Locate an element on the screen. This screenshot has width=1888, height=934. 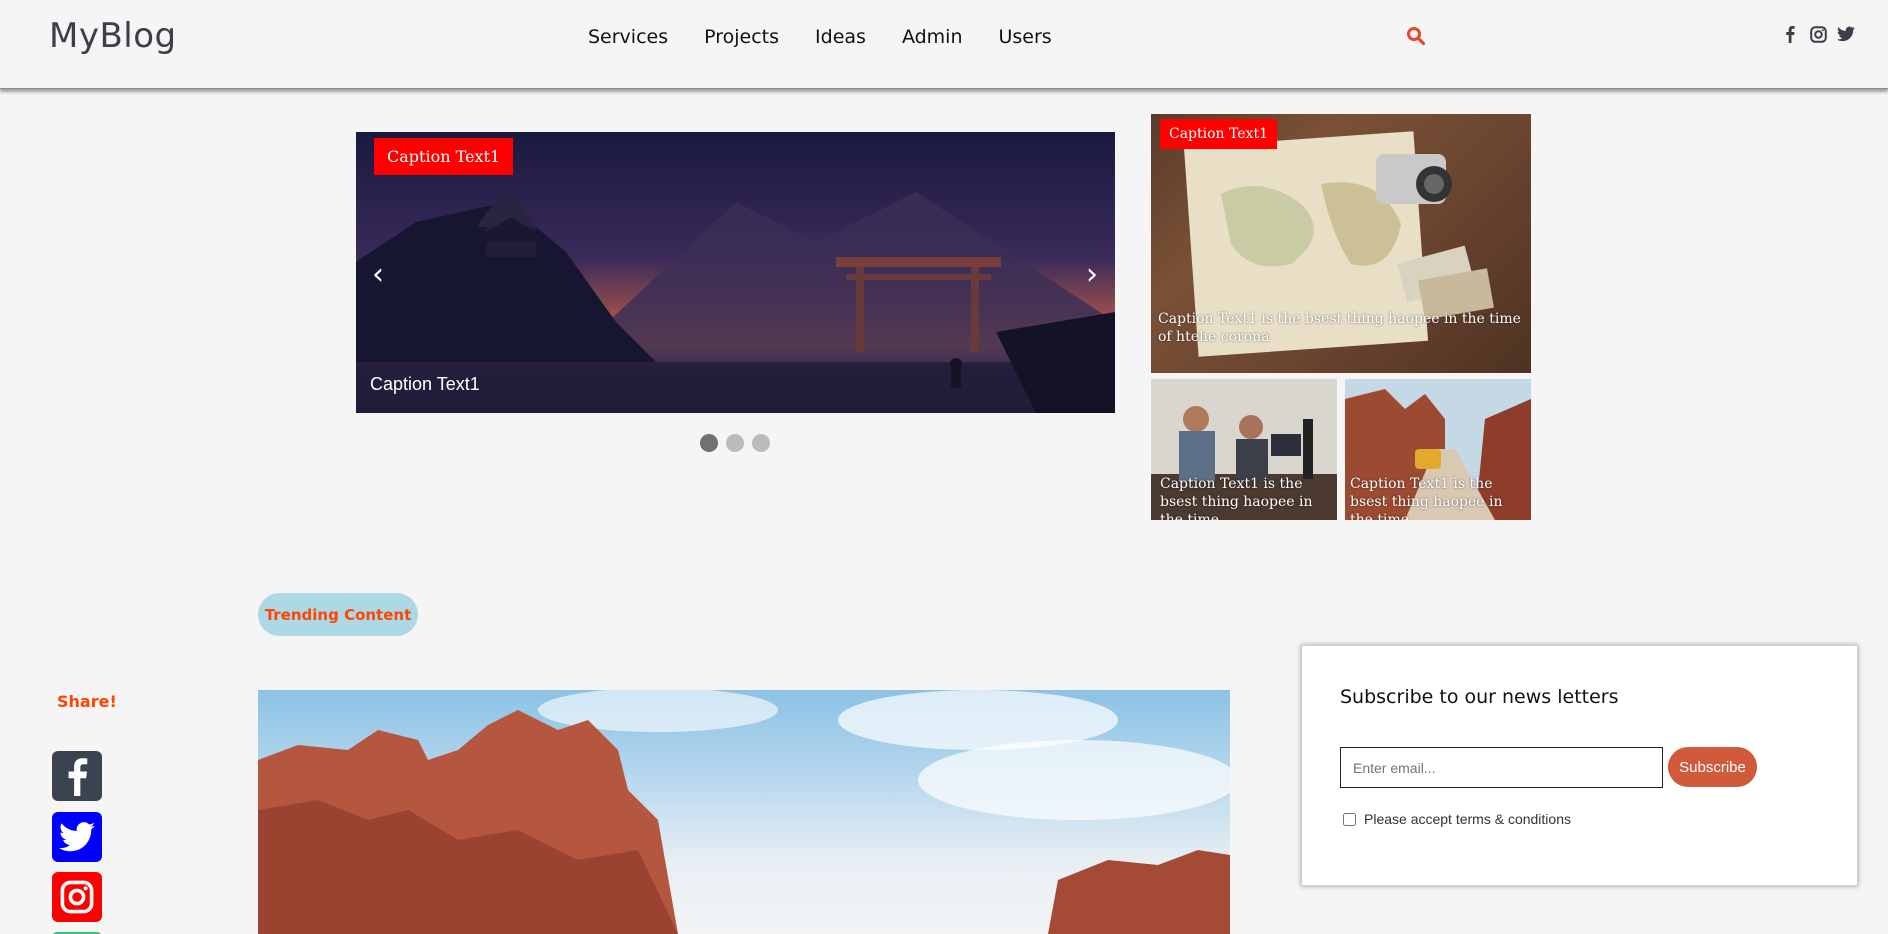
carousel-caption: Caption Text1 is located at coordinates (425, 384).